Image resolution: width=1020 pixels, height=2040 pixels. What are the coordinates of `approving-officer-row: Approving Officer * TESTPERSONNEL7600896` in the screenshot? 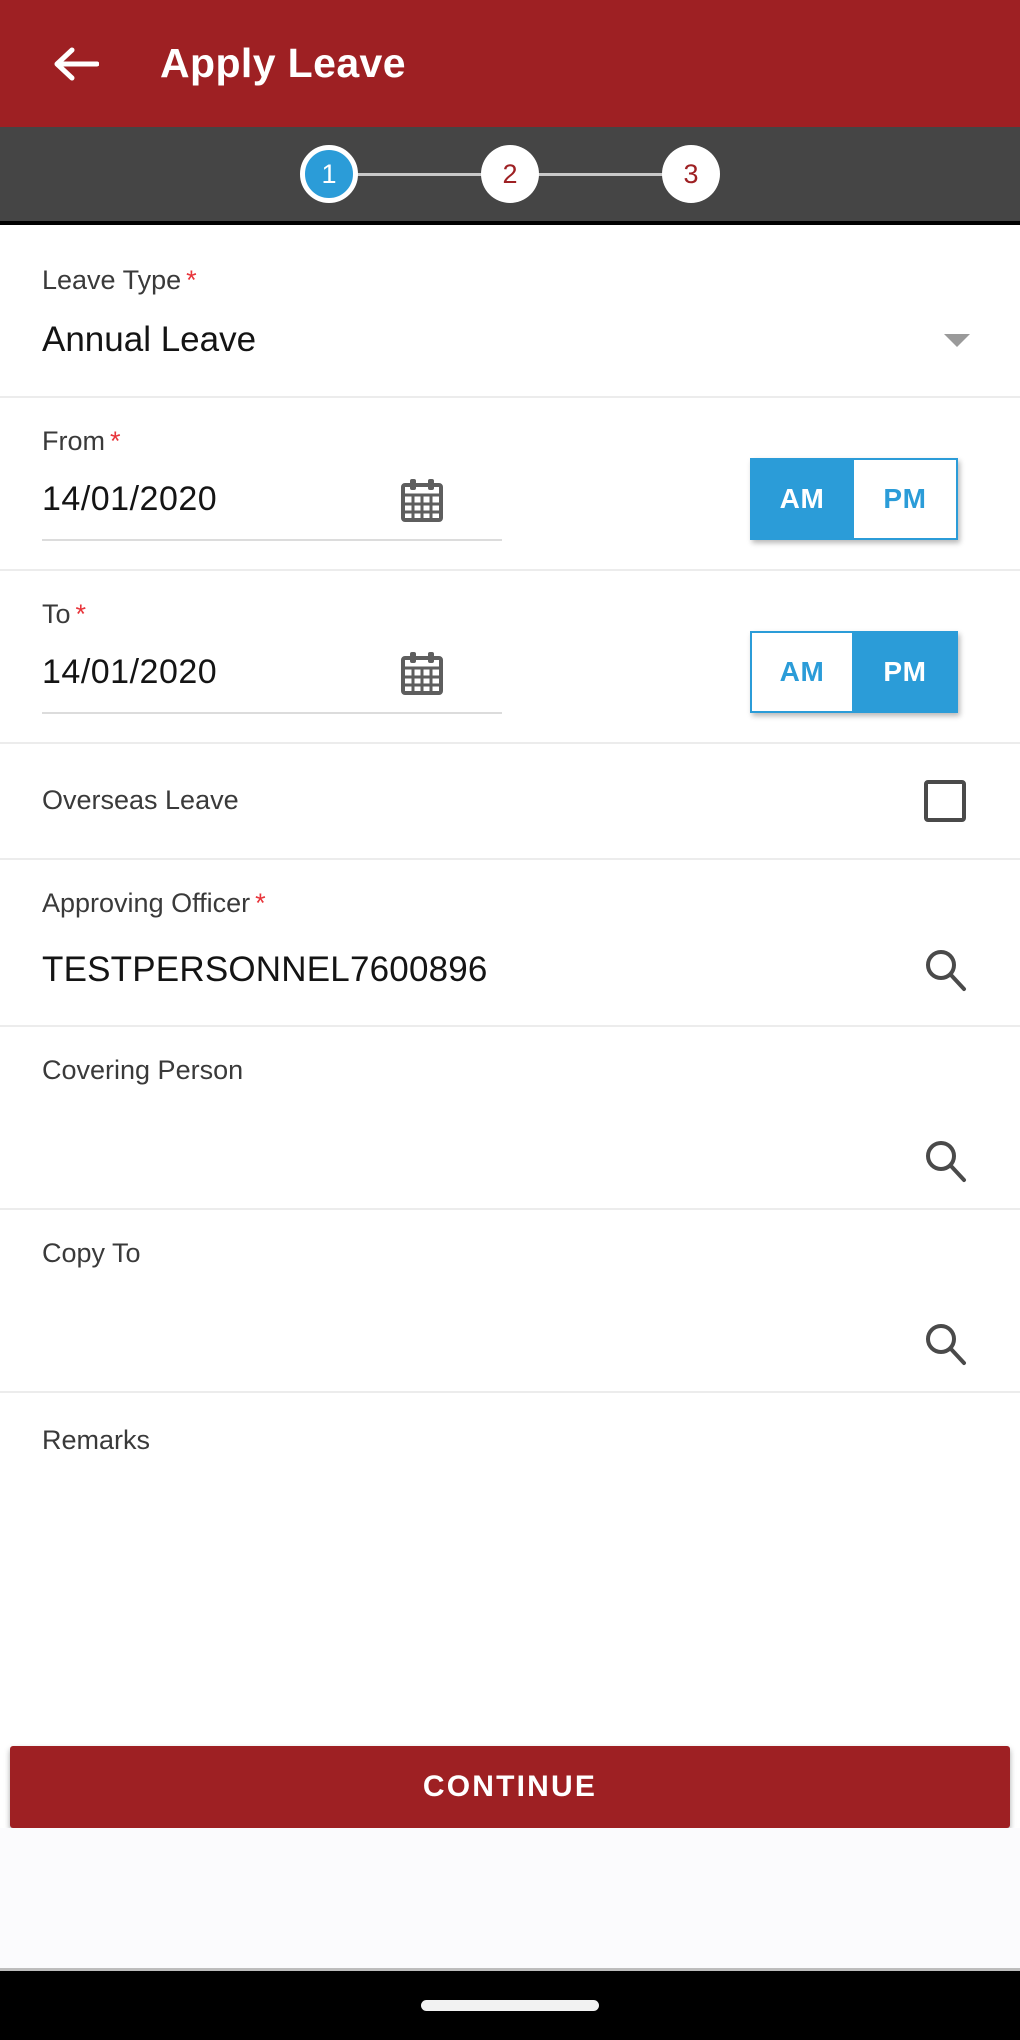 It's located at (510, 943).